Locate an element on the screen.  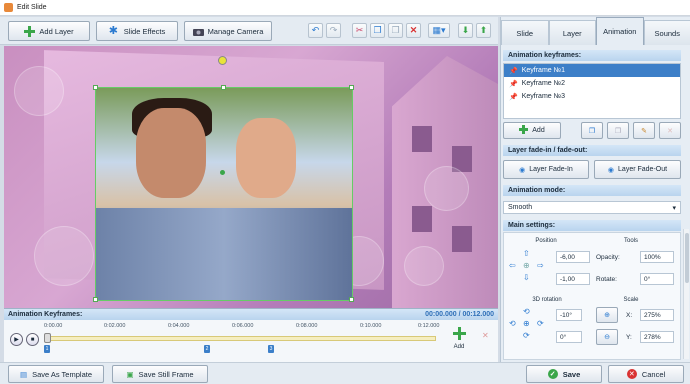
tools-group-label: Tools is located at coordinates (630, 241).